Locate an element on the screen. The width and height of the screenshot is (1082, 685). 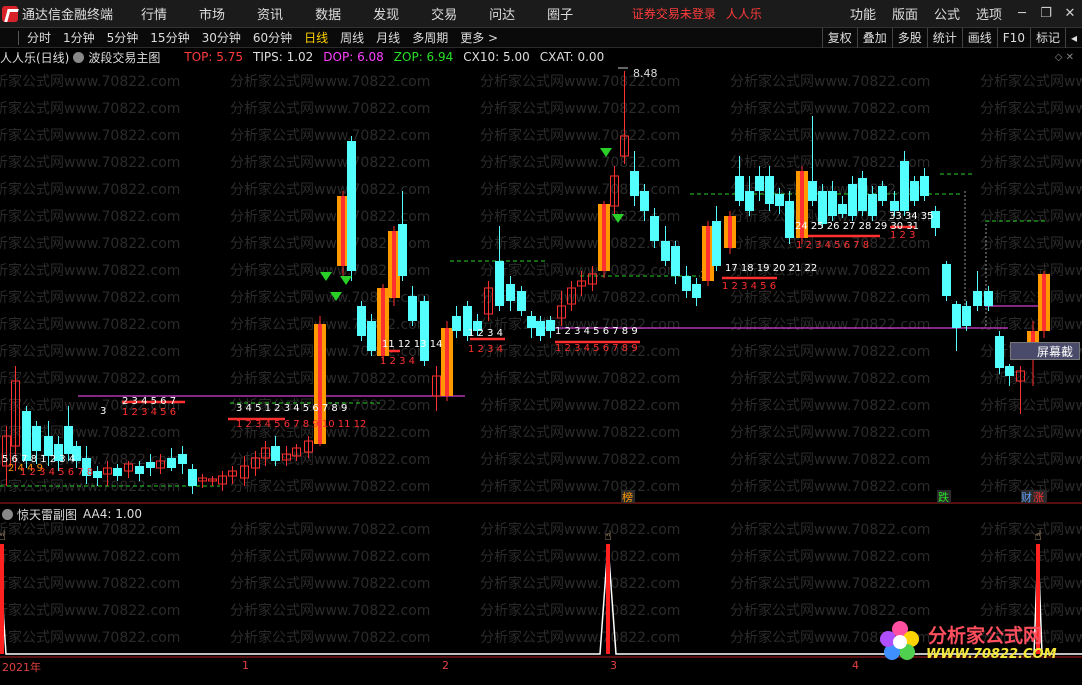
restore-icon: ❐ is located at coordinates (1046, 13).